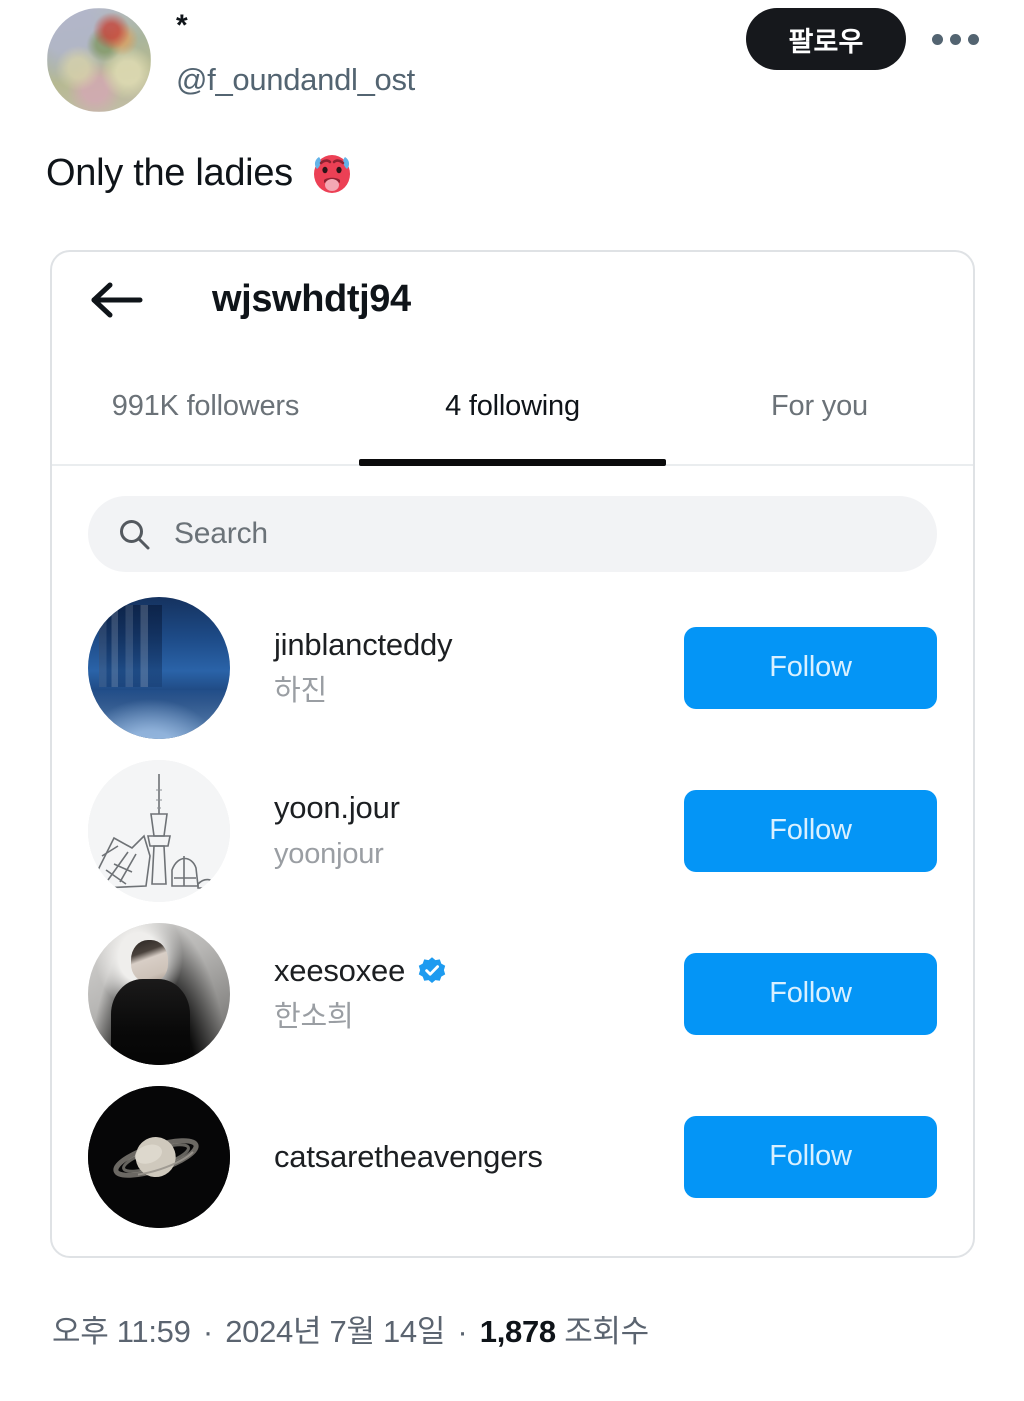 The width and height of the screenshot is (1024, 1401). What do you see at coordinates (117, 300) in the screenshot?
I see `back-arrow-icon` at bounding box center [117, 300].